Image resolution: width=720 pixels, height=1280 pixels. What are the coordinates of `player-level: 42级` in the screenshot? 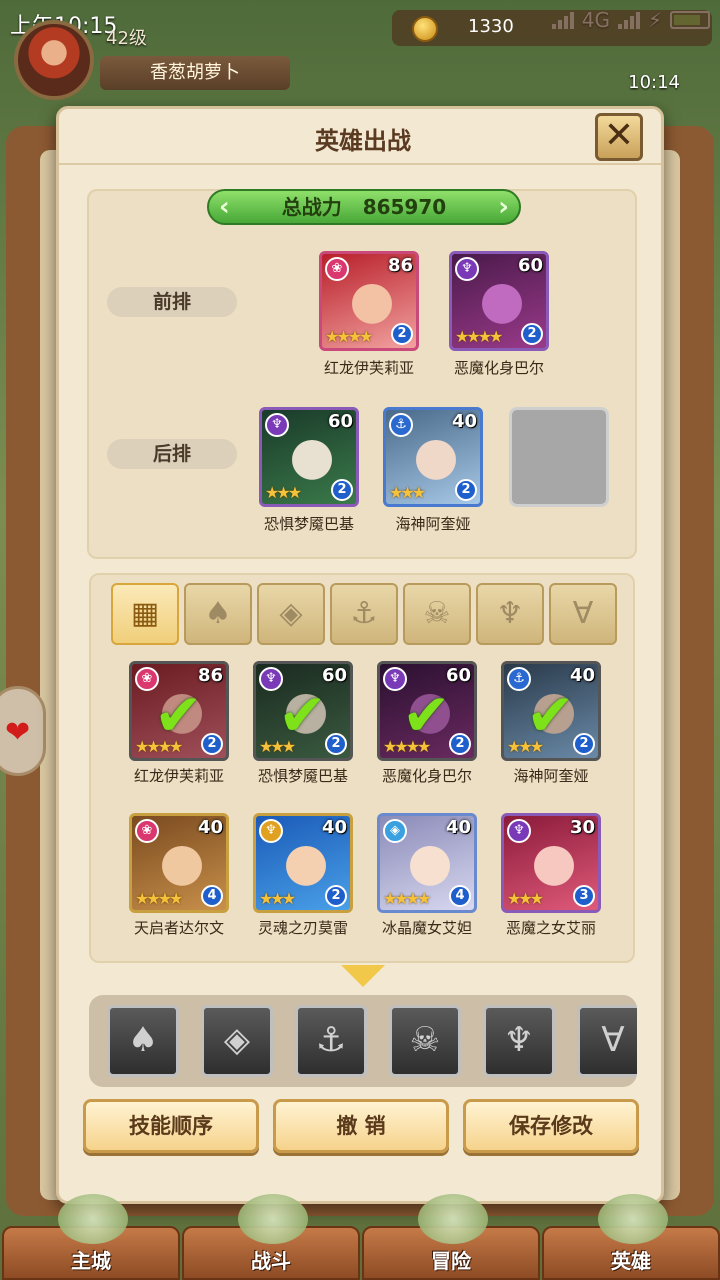 It's located at (126, 38).